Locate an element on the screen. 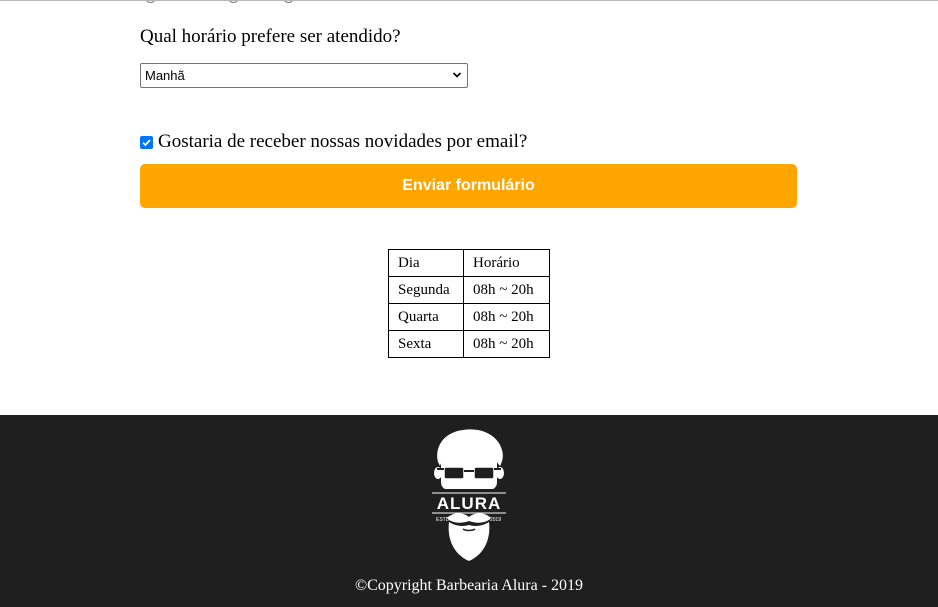  checkbox-checked-icon is located at coordinates (146, 142).